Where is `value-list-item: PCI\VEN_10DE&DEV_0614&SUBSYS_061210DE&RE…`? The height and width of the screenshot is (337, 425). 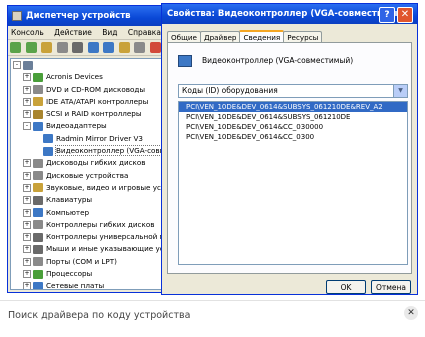
value-list-item: PCI\VEN_10DE&DEV_0614&SUBSYS_061210DE&RE… is located at coordinates (293, 107).